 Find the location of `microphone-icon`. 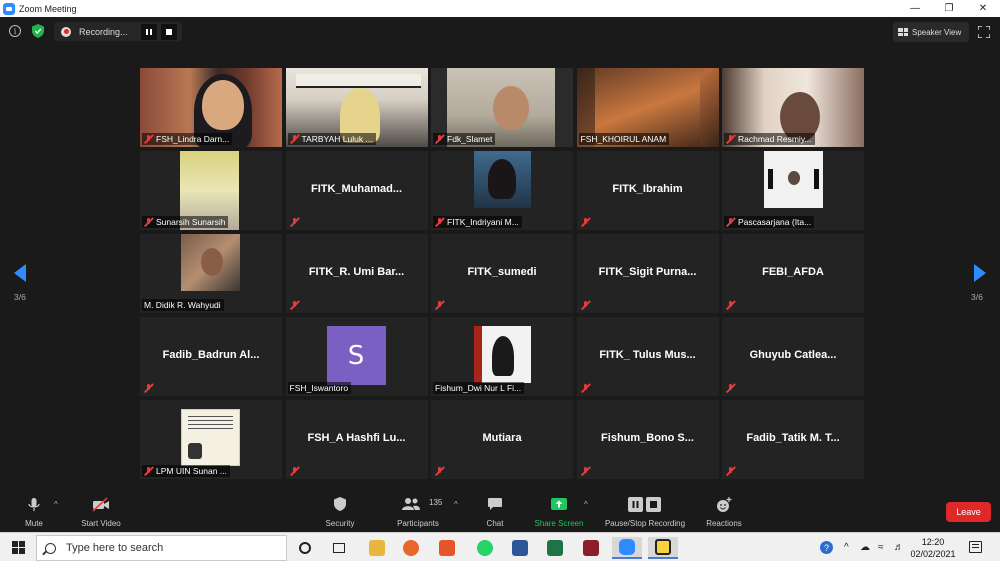

microphone-icon is located at coordinates (34, 504).